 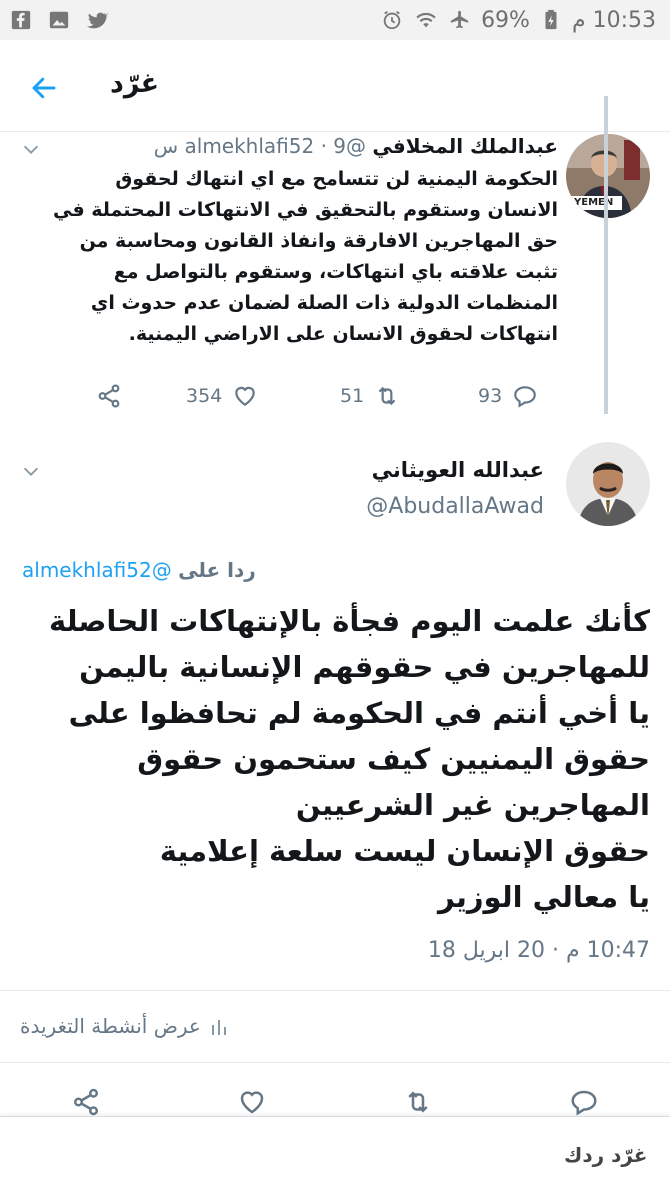 What do you see at coordinates (21, 20) in the screenshot?
I see `facebook-icon` at bounding box center [21, 20].